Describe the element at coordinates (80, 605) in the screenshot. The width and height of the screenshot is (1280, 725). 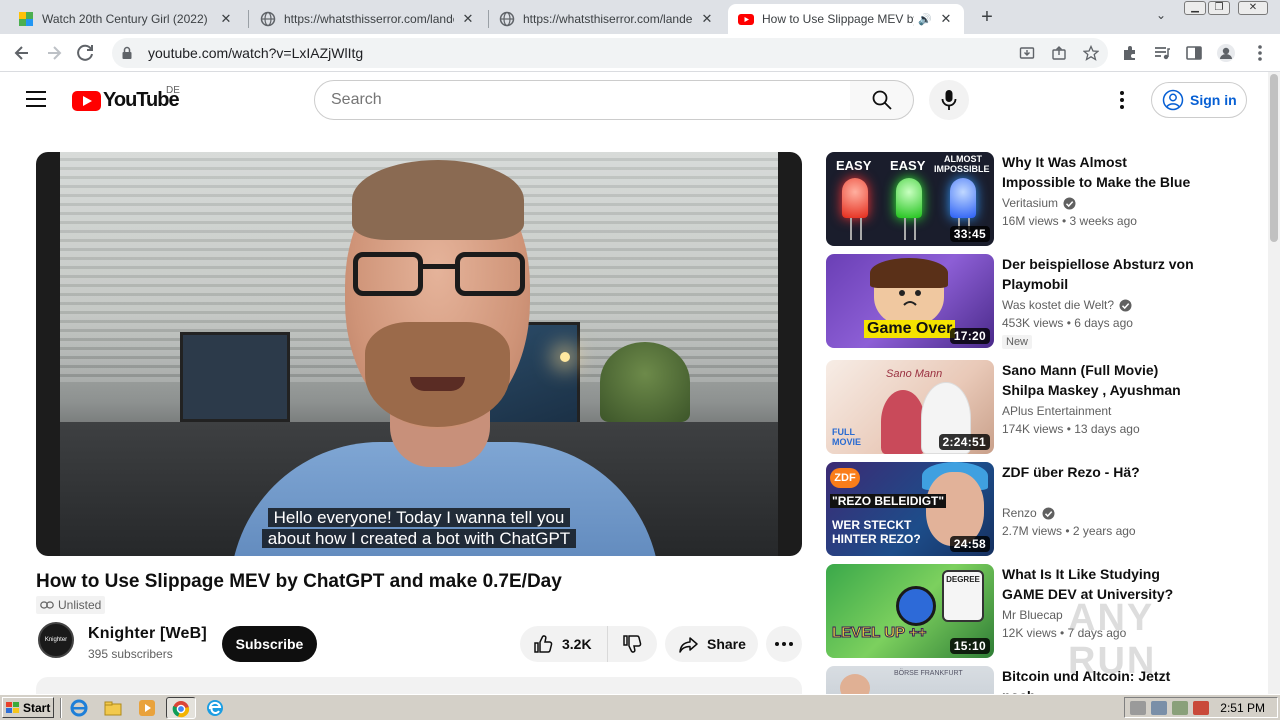
I see `unlisted-label: Unlisted` at that location.